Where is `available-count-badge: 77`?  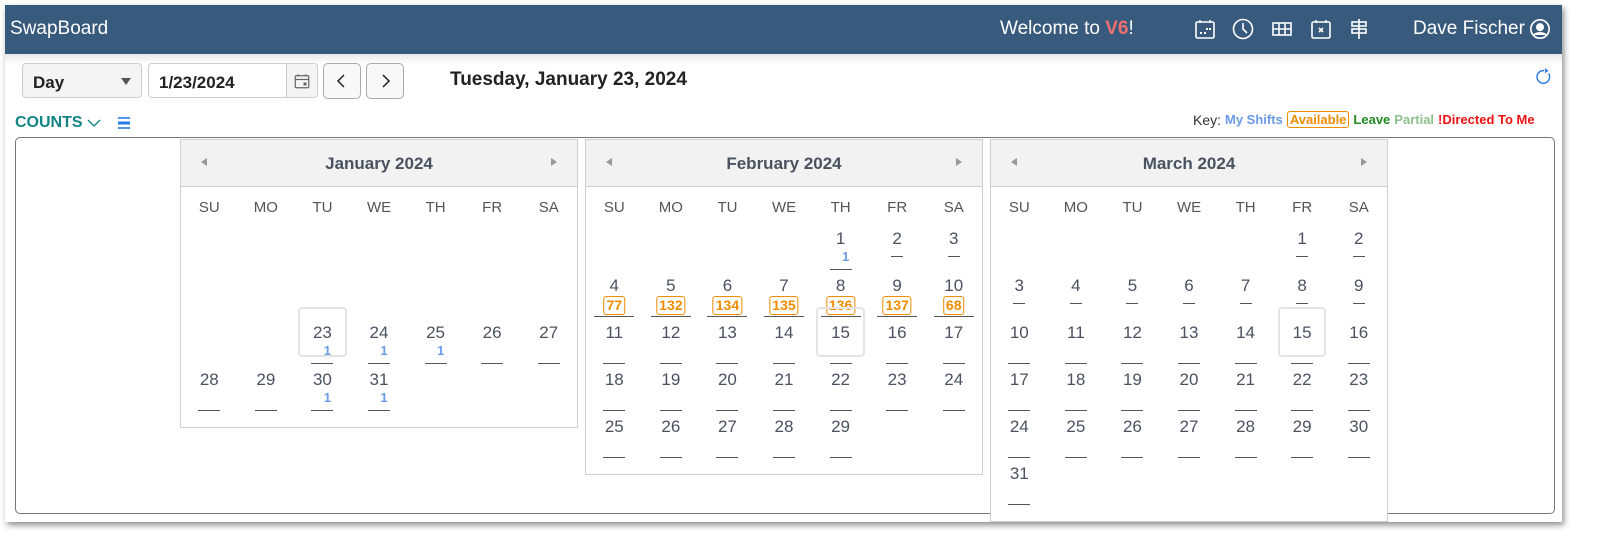 available-count-badge: 77 is located at coordinates (614, 305).